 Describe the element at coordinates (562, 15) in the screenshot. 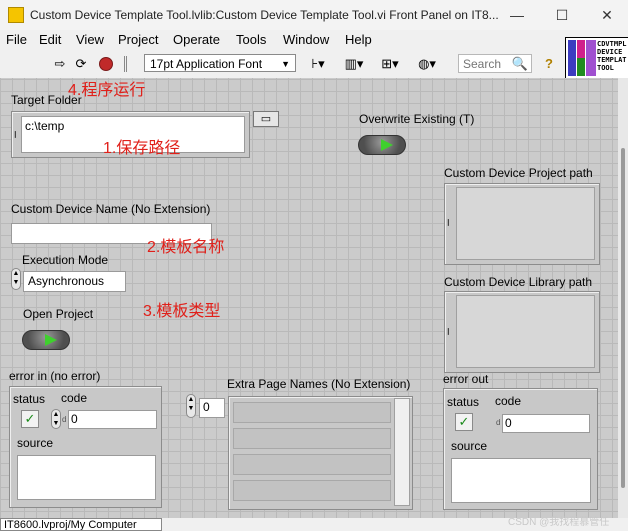

I see `maximize-button: ☐` at that location.